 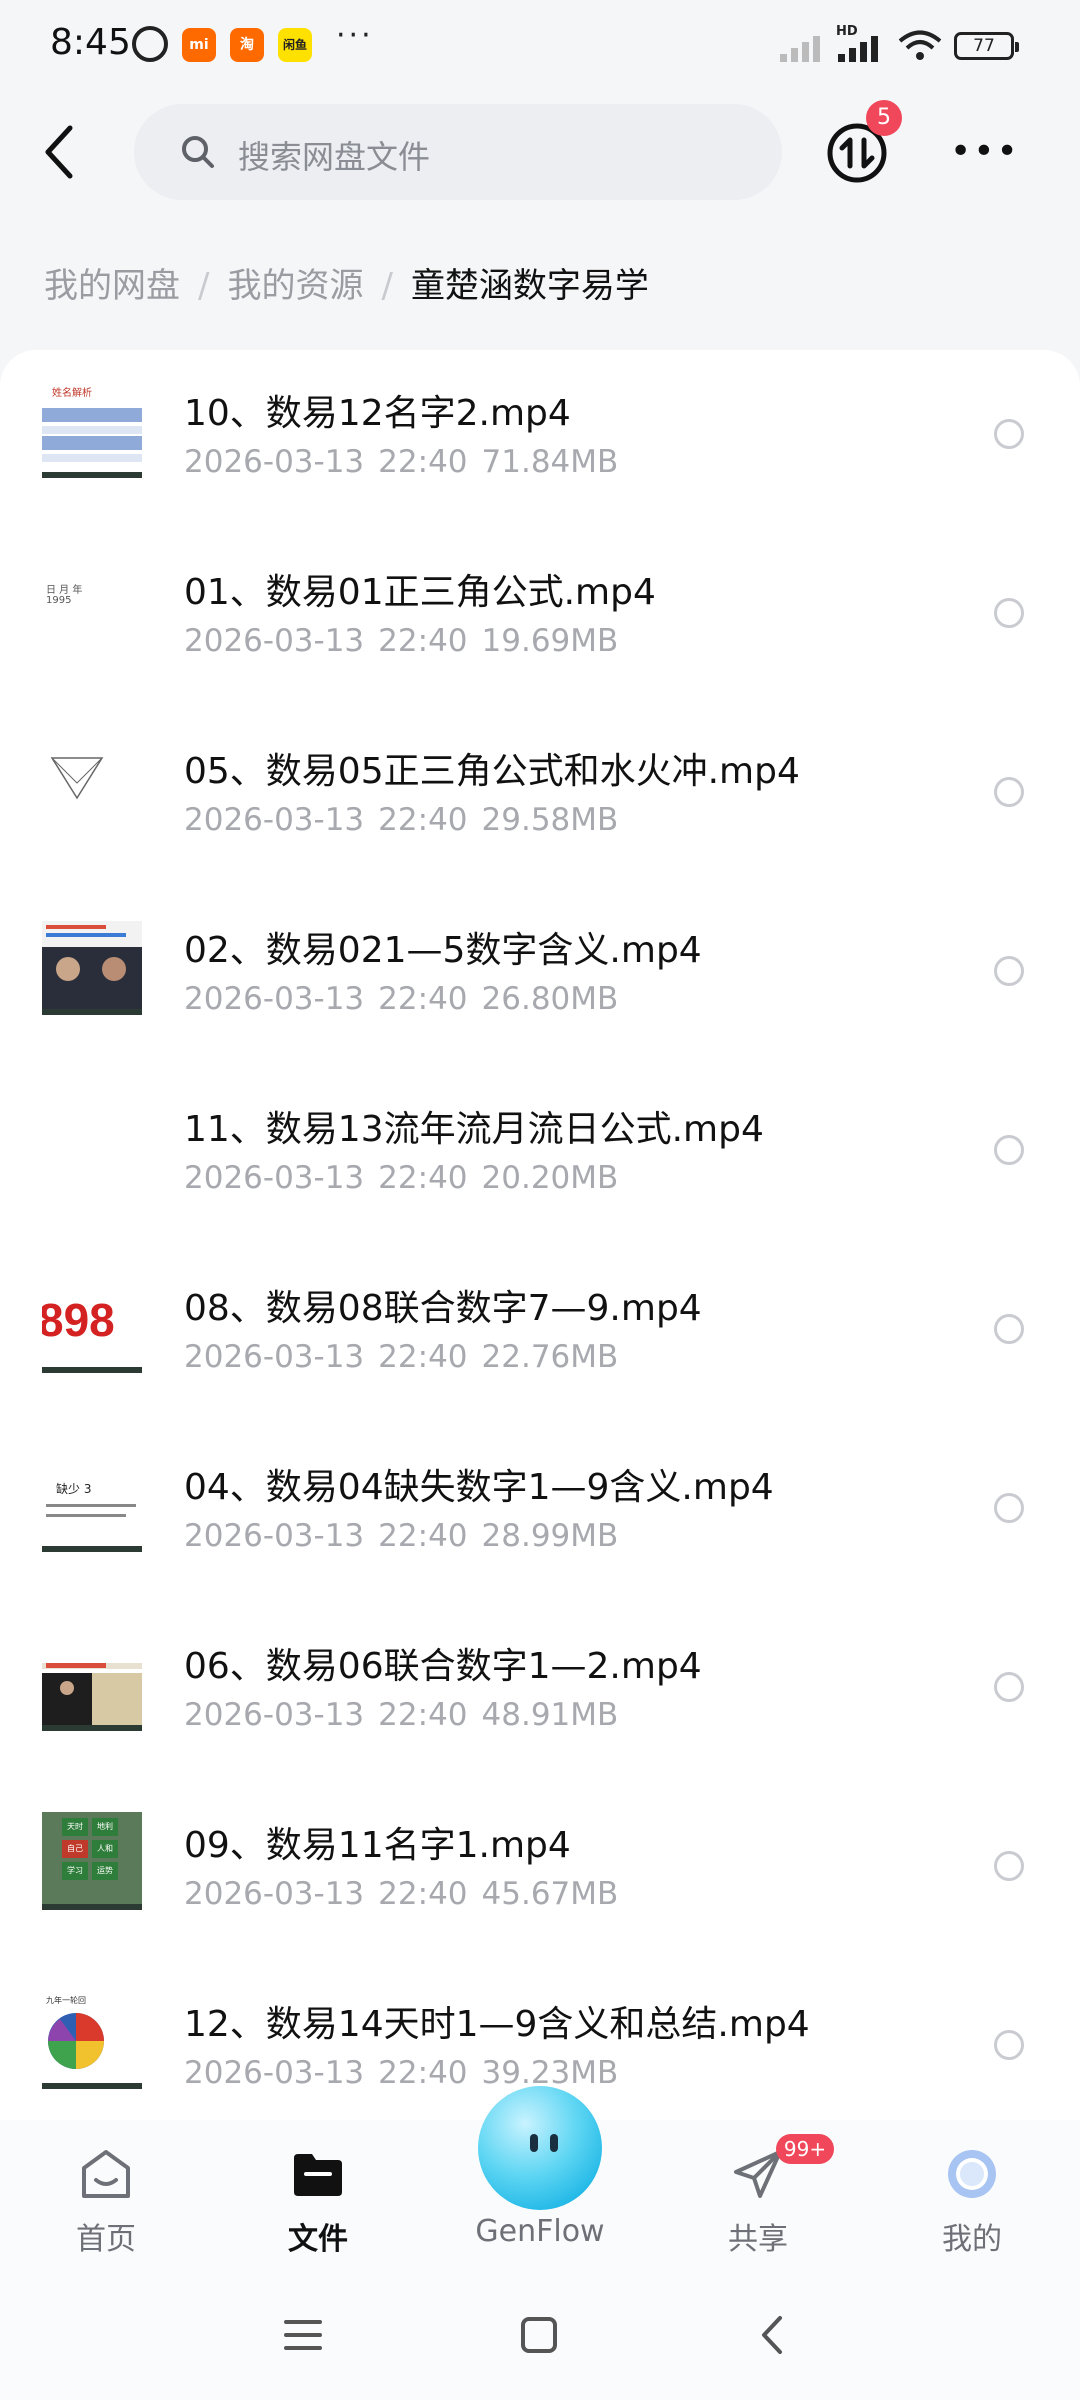 I want to click on clock: 8:45, so click(x=90, y=42).